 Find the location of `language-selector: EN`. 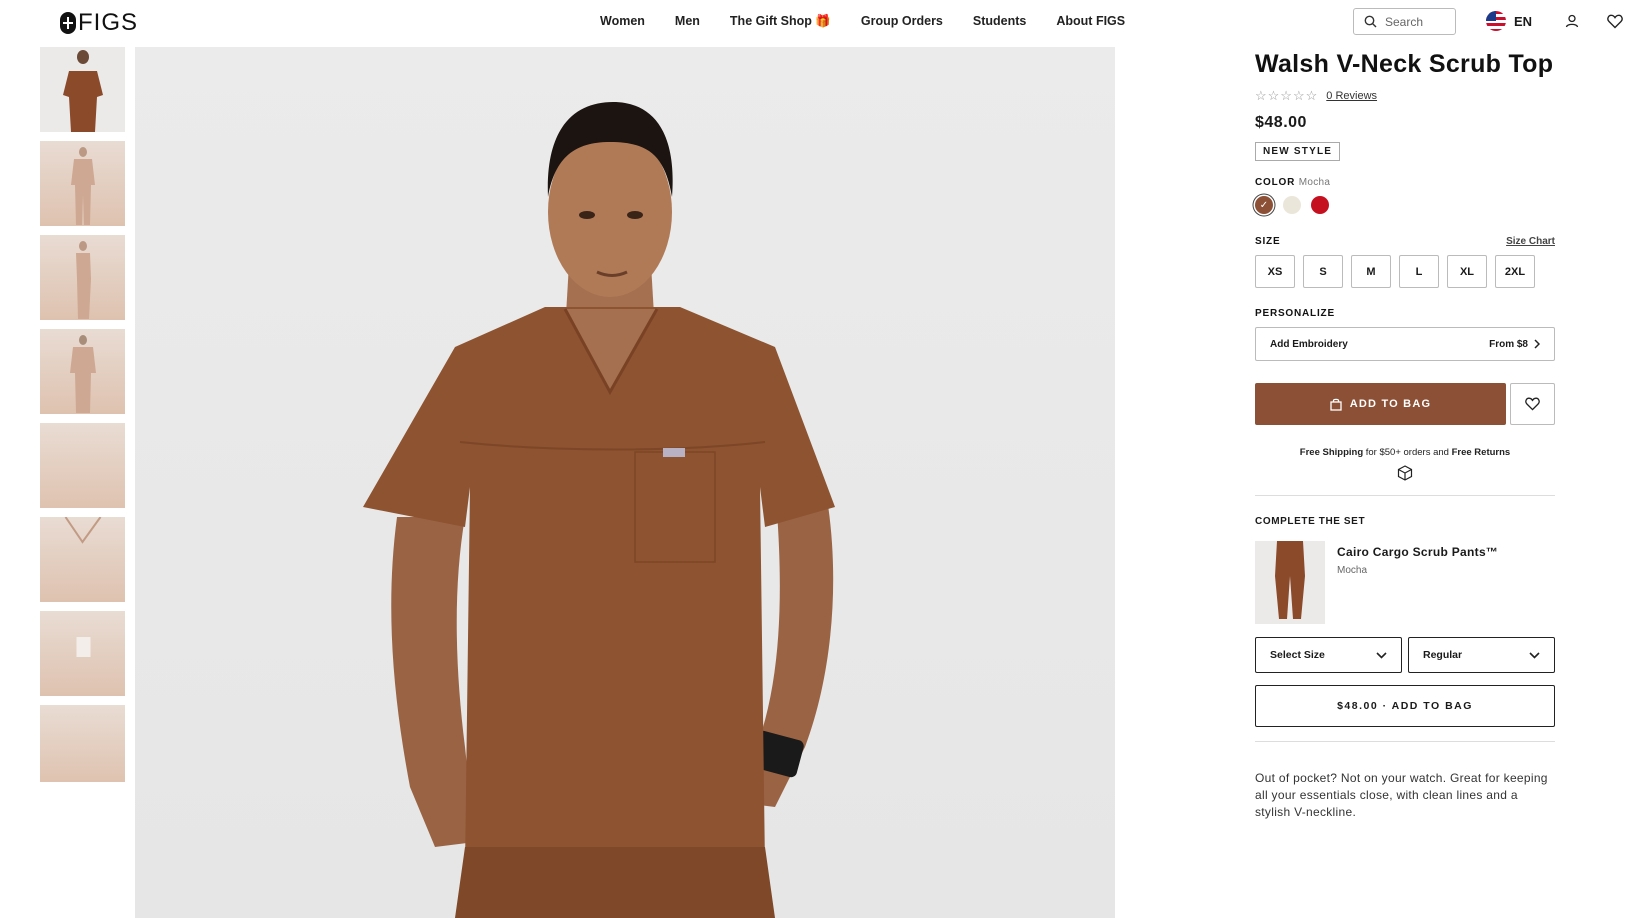

language-selector: EN is located at coordinates (1509, 21).